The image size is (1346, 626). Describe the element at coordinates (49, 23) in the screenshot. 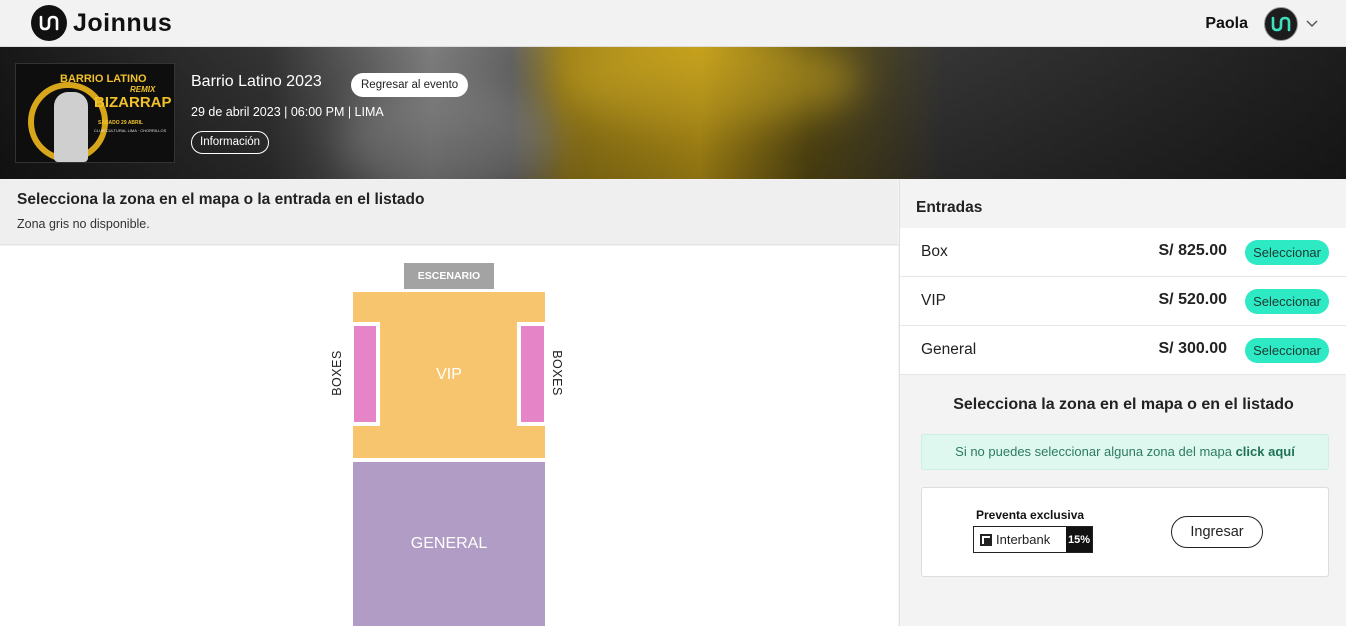

I see `logo-icon` at that location.